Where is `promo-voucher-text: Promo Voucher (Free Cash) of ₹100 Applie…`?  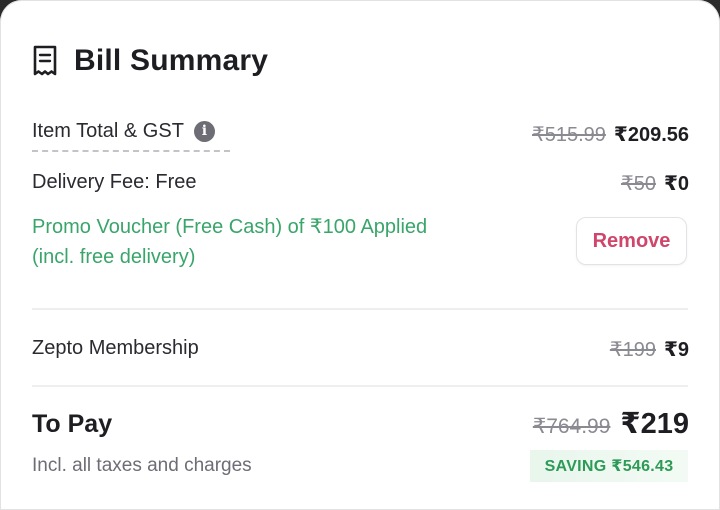
promo-voucher-text: Promo Voucher (Free Cash) of ₹100 Applie… is located at coordinates (229, 242).